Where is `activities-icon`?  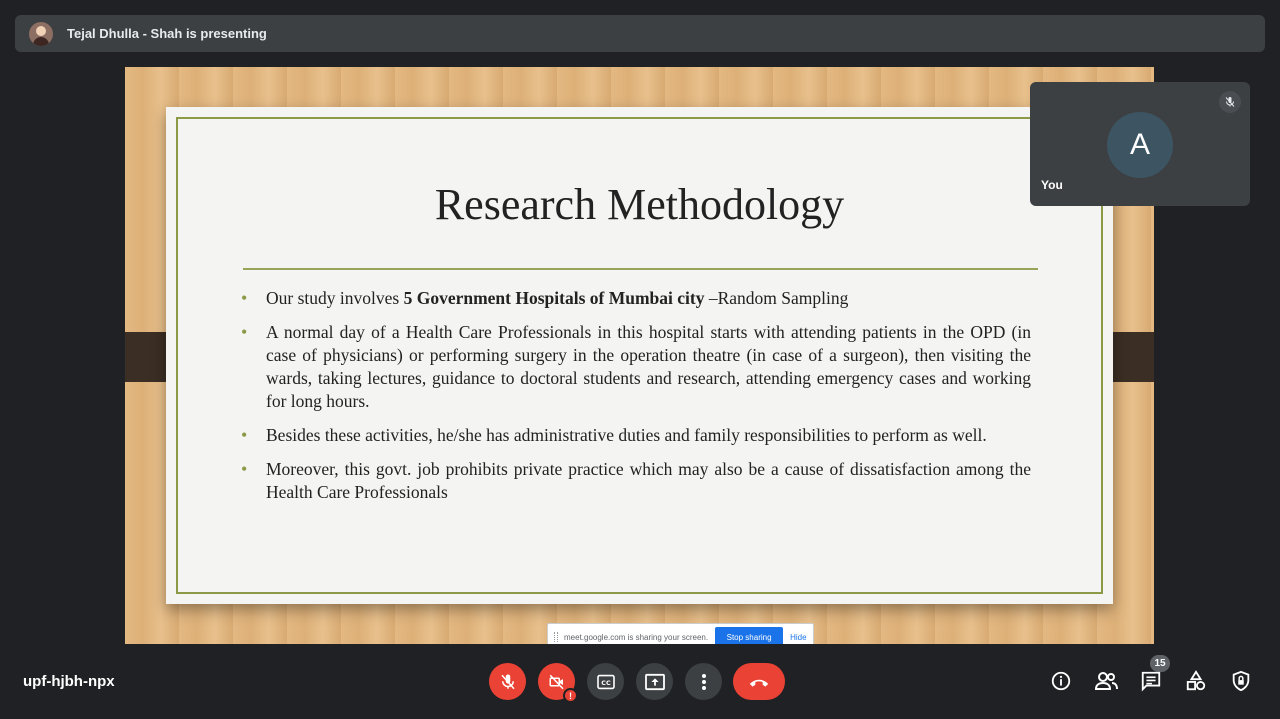 activities-icon is located at coordinates (1196, 680).